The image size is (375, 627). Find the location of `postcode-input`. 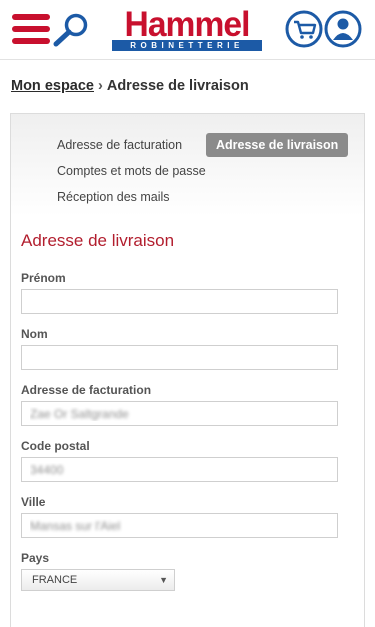

postcode-input is located at coordinates (179, 469).